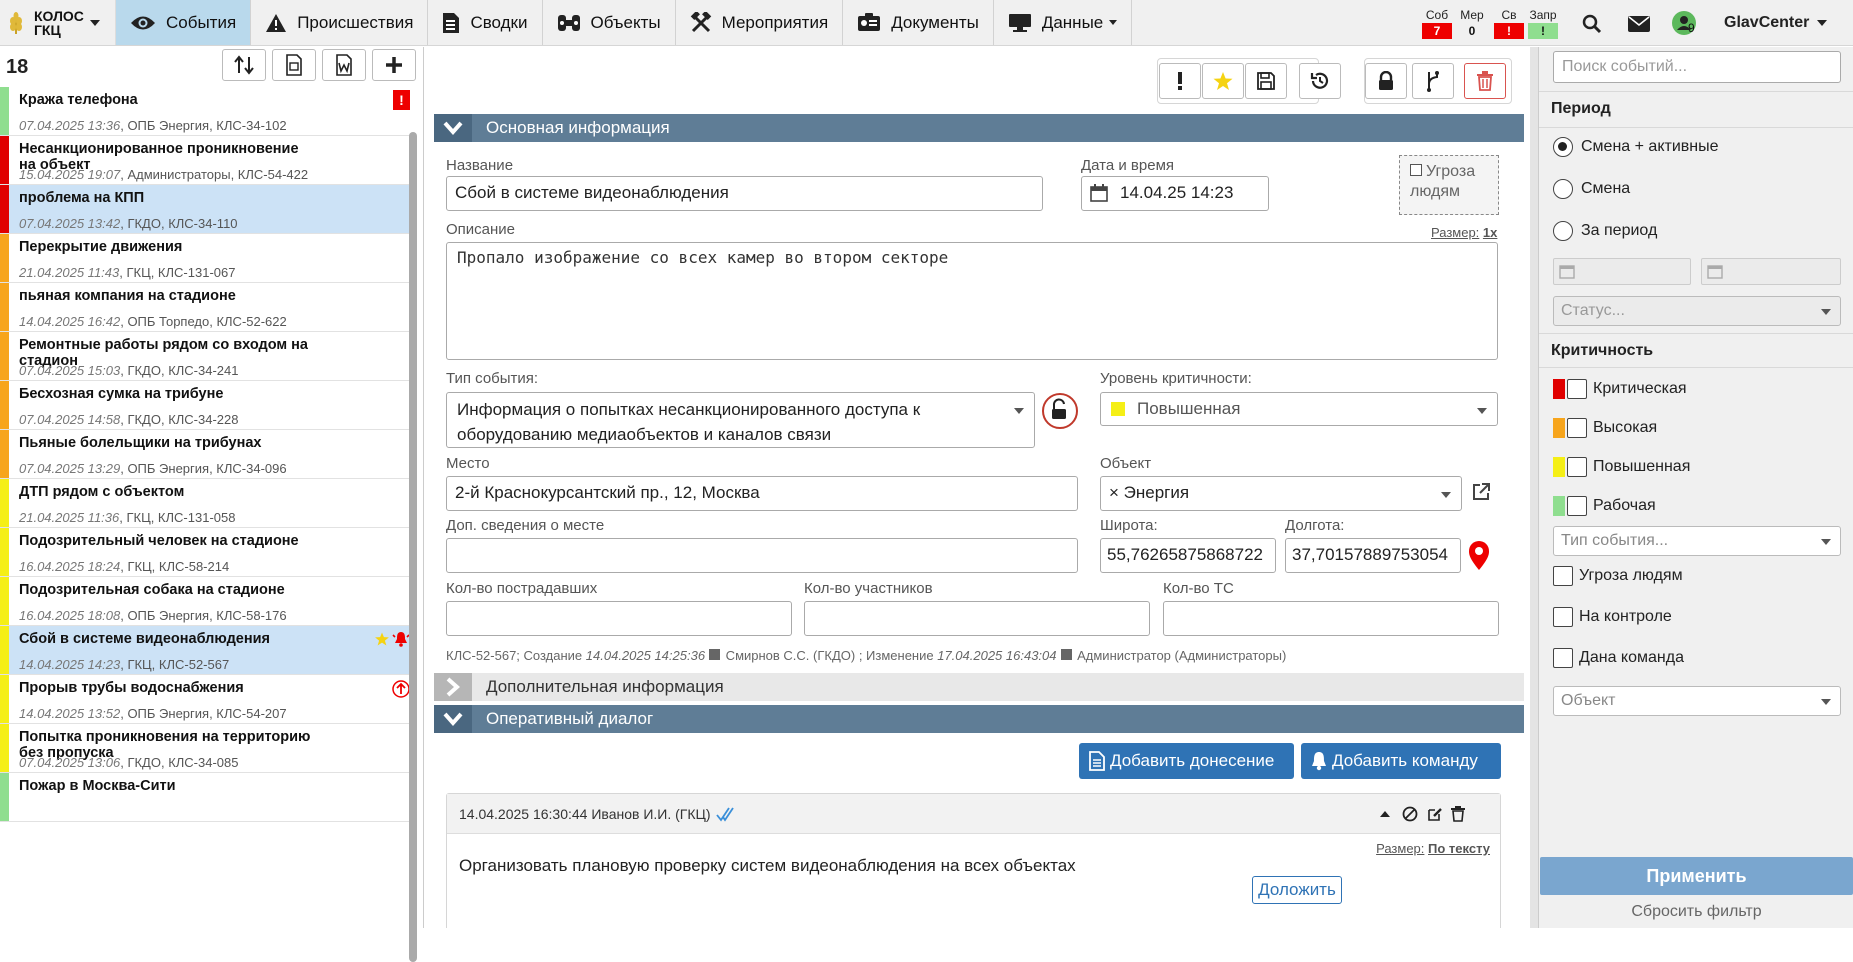 The width and height of the screenshot is (1853, 962). I want to click on external-link-icon, so click(1481, 492).